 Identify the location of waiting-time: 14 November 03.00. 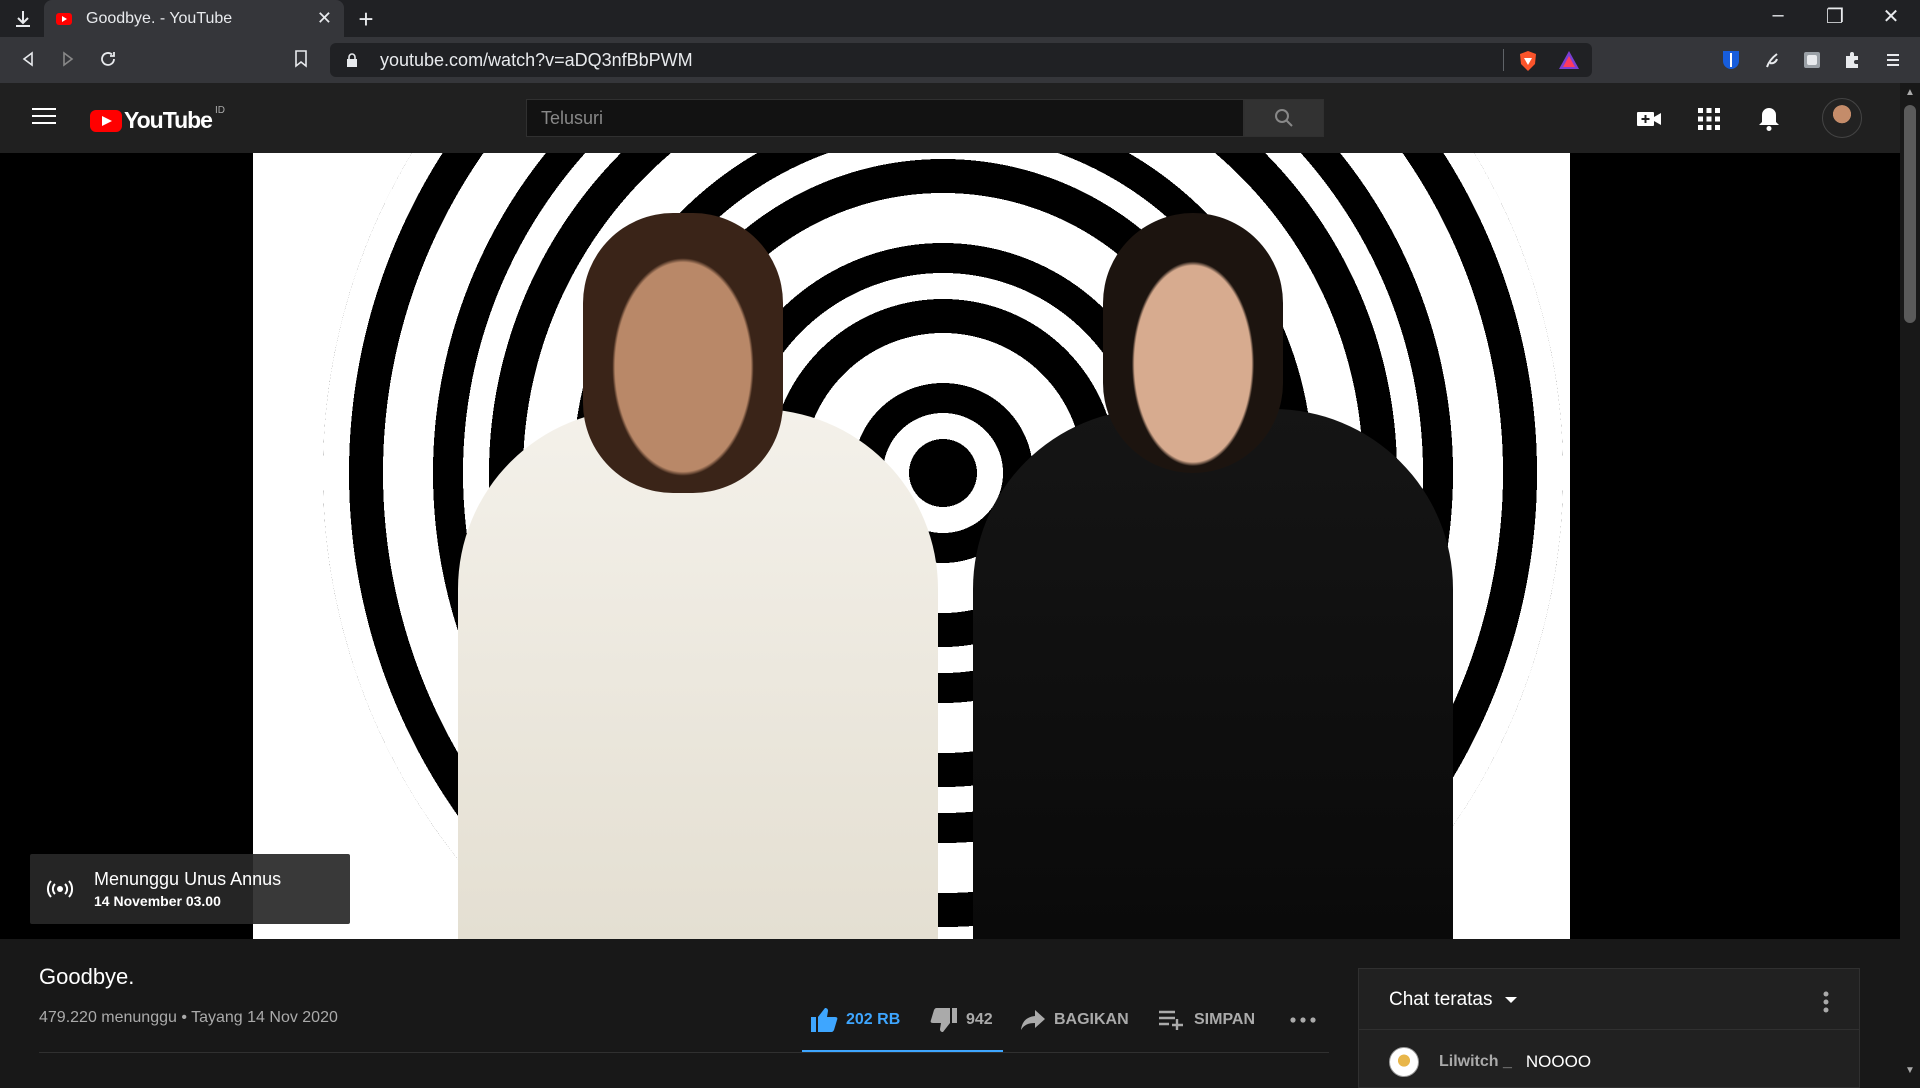
(157, 901).